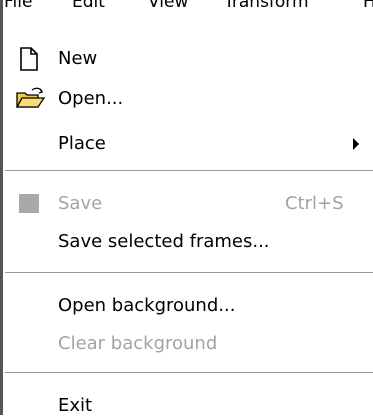 The image size is (373, 418). I want to click on menu-item-save-label: Save, so click(80, 203).